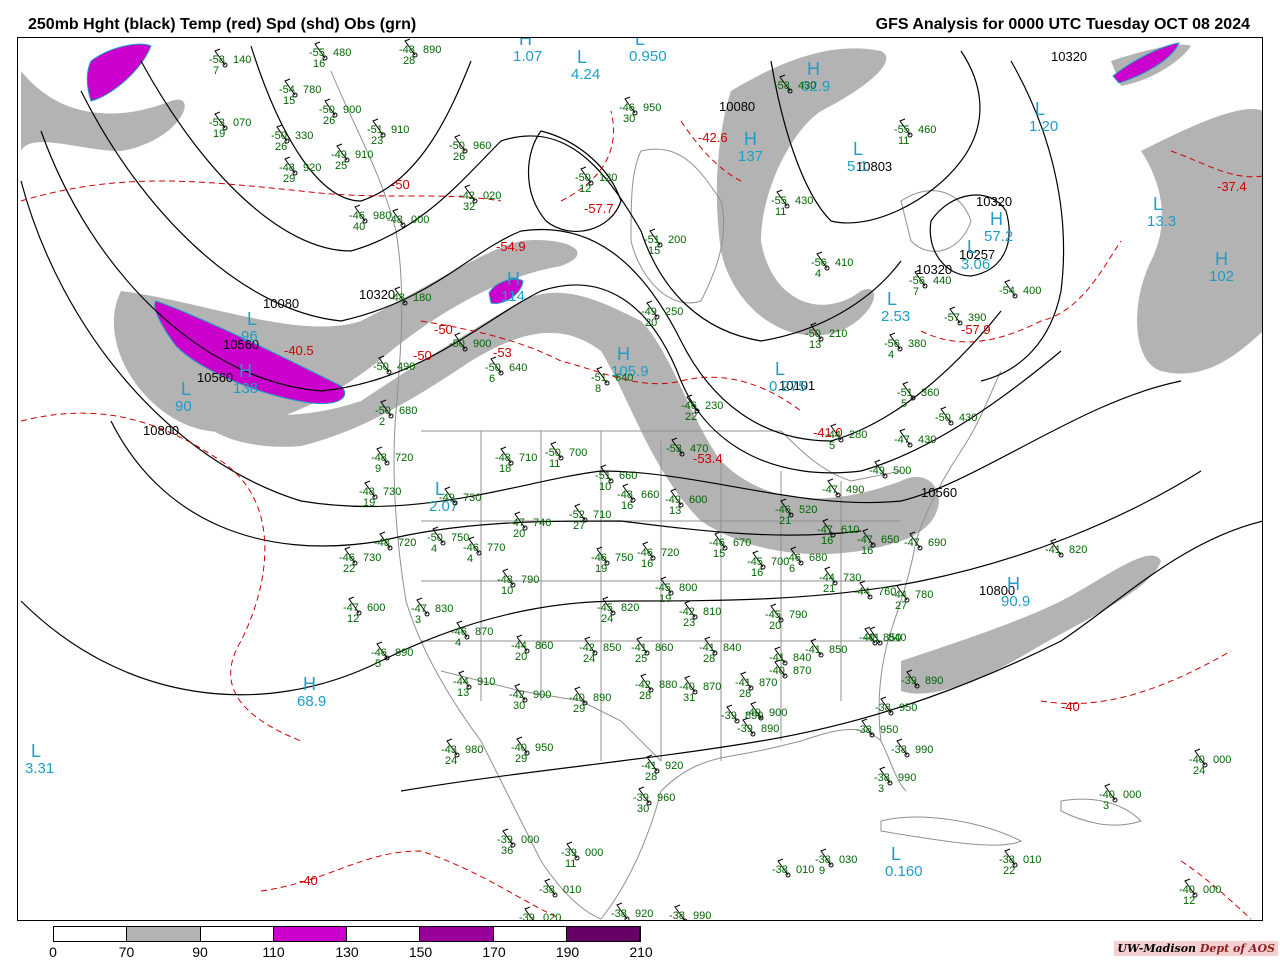 Image resolution: width=1280 pixels, height=962 pixels. I want to click on obs-spread: 31, so click(689, 698).